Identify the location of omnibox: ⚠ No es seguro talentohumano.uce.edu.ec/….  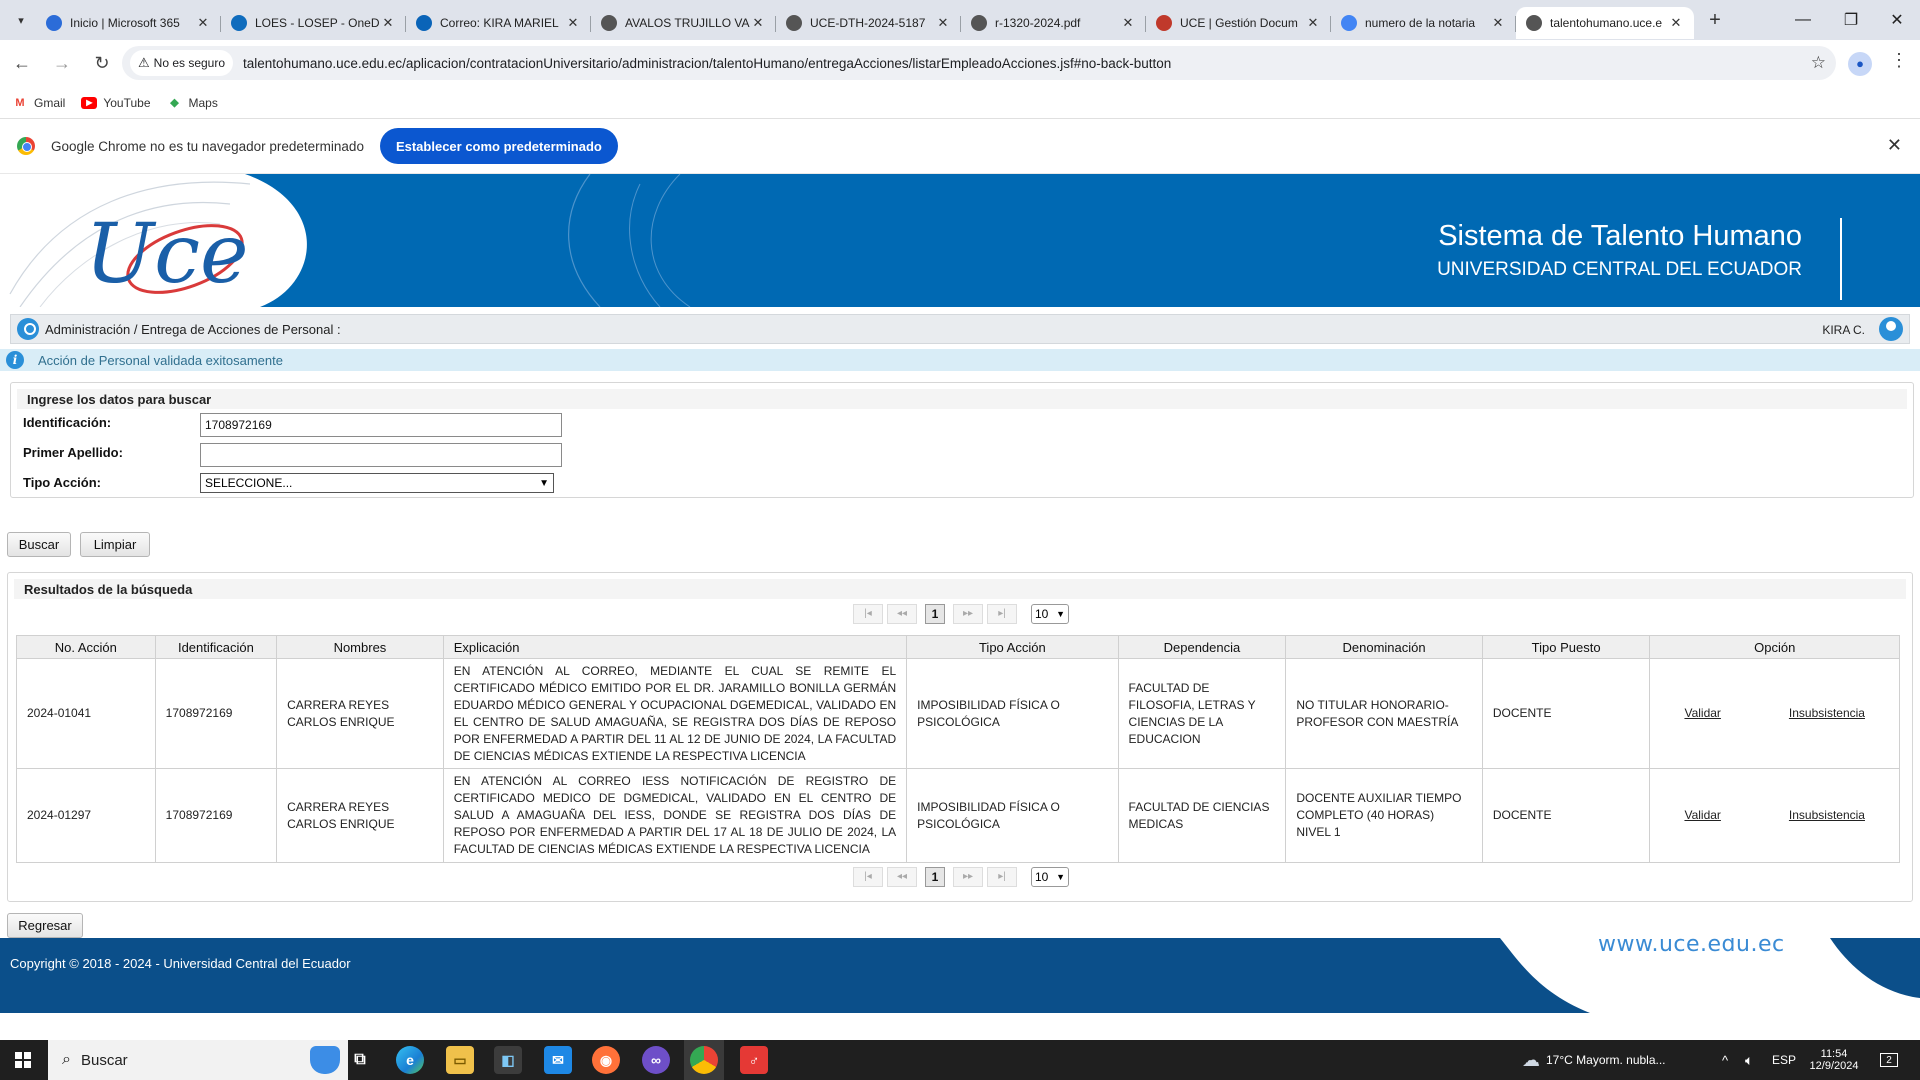
(979, 63).